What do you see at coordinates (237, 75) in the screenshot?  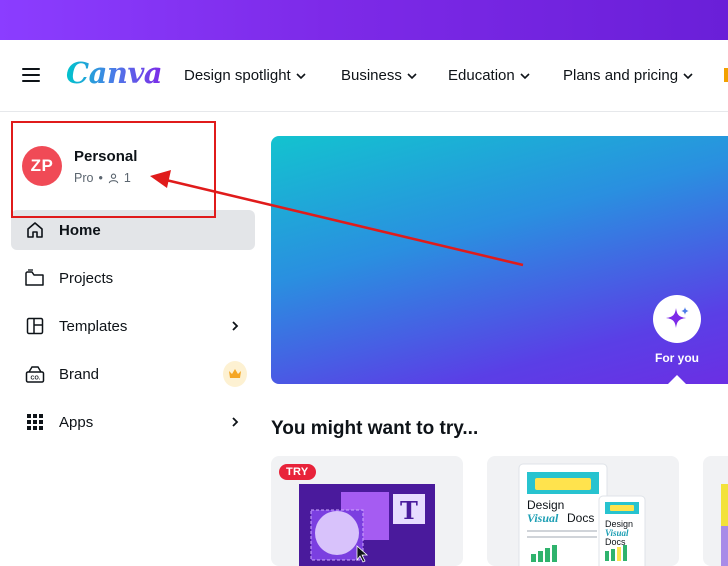 I see `nav-item-label: Design spotlight` at bounding box center [237, 75].